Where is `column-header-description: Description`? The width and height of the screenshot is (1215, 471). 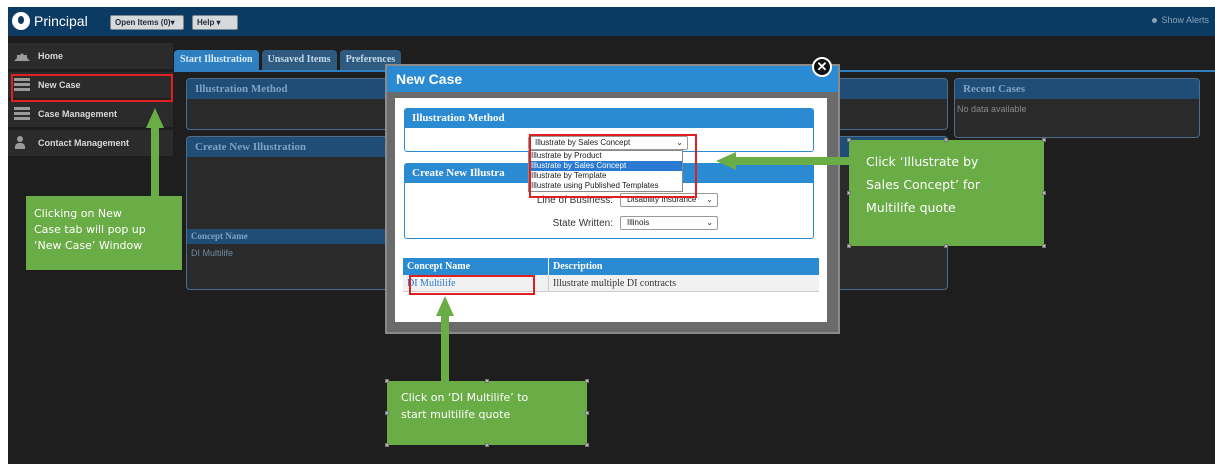 column-header-description: Description is located at coordinates (578, 266).